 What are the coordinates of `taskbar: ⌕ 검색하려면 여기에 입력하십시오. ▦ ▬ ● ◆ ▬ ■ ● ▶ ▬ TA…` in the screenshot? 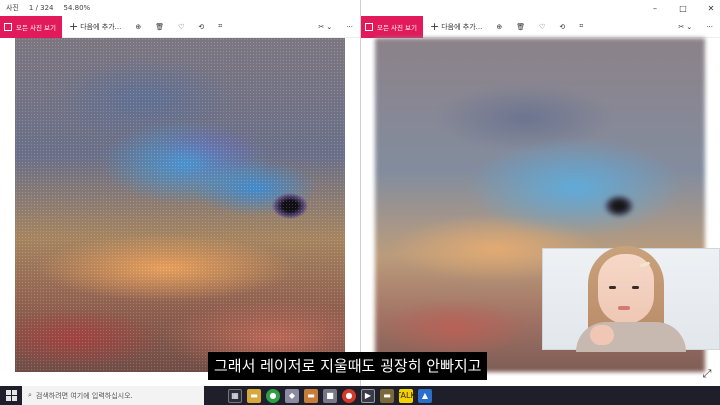 It's located at (360, 395).